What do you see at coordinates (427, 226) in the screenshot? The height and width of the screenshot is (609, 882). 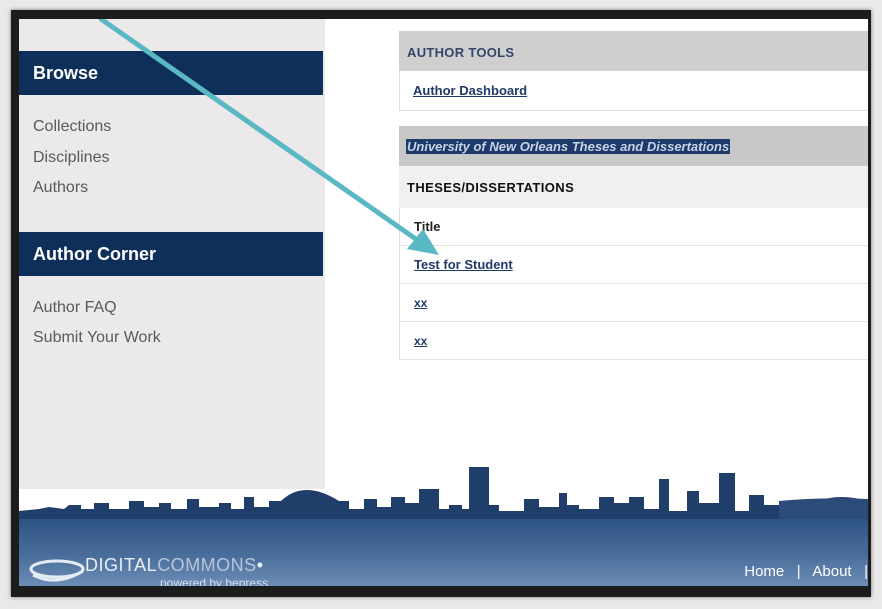 I see `title-column-header: Title` at bounding box center [427, 226].